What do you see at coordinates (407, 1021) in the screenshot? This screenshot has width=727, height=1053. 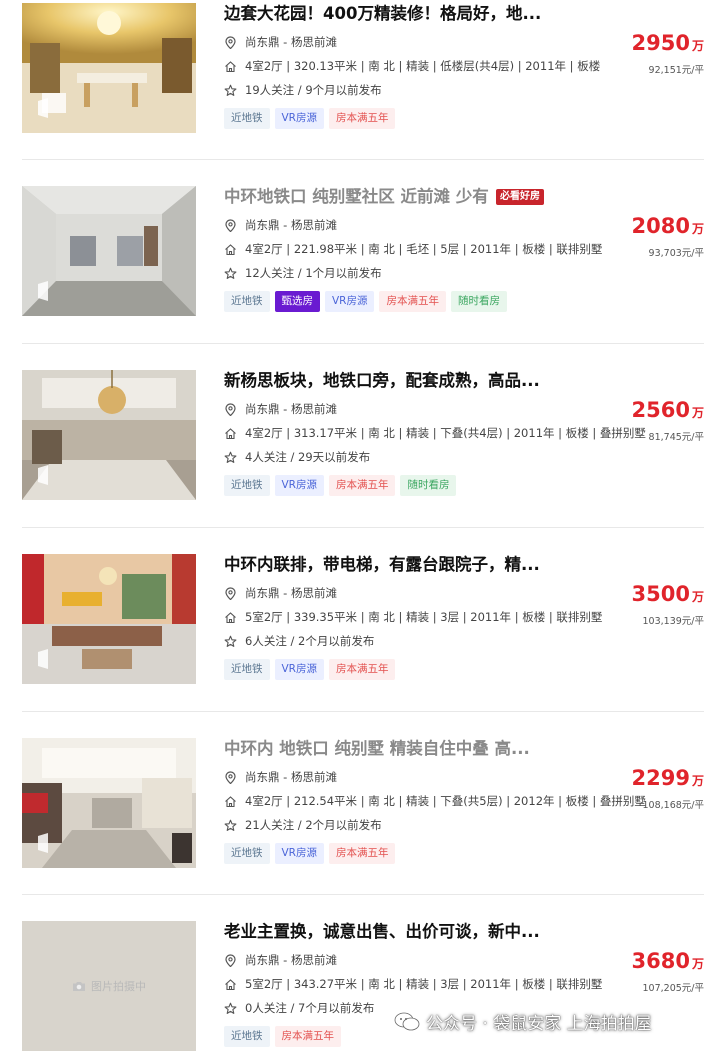 I see `wechat-icon` at bounding box center [407, 1021].